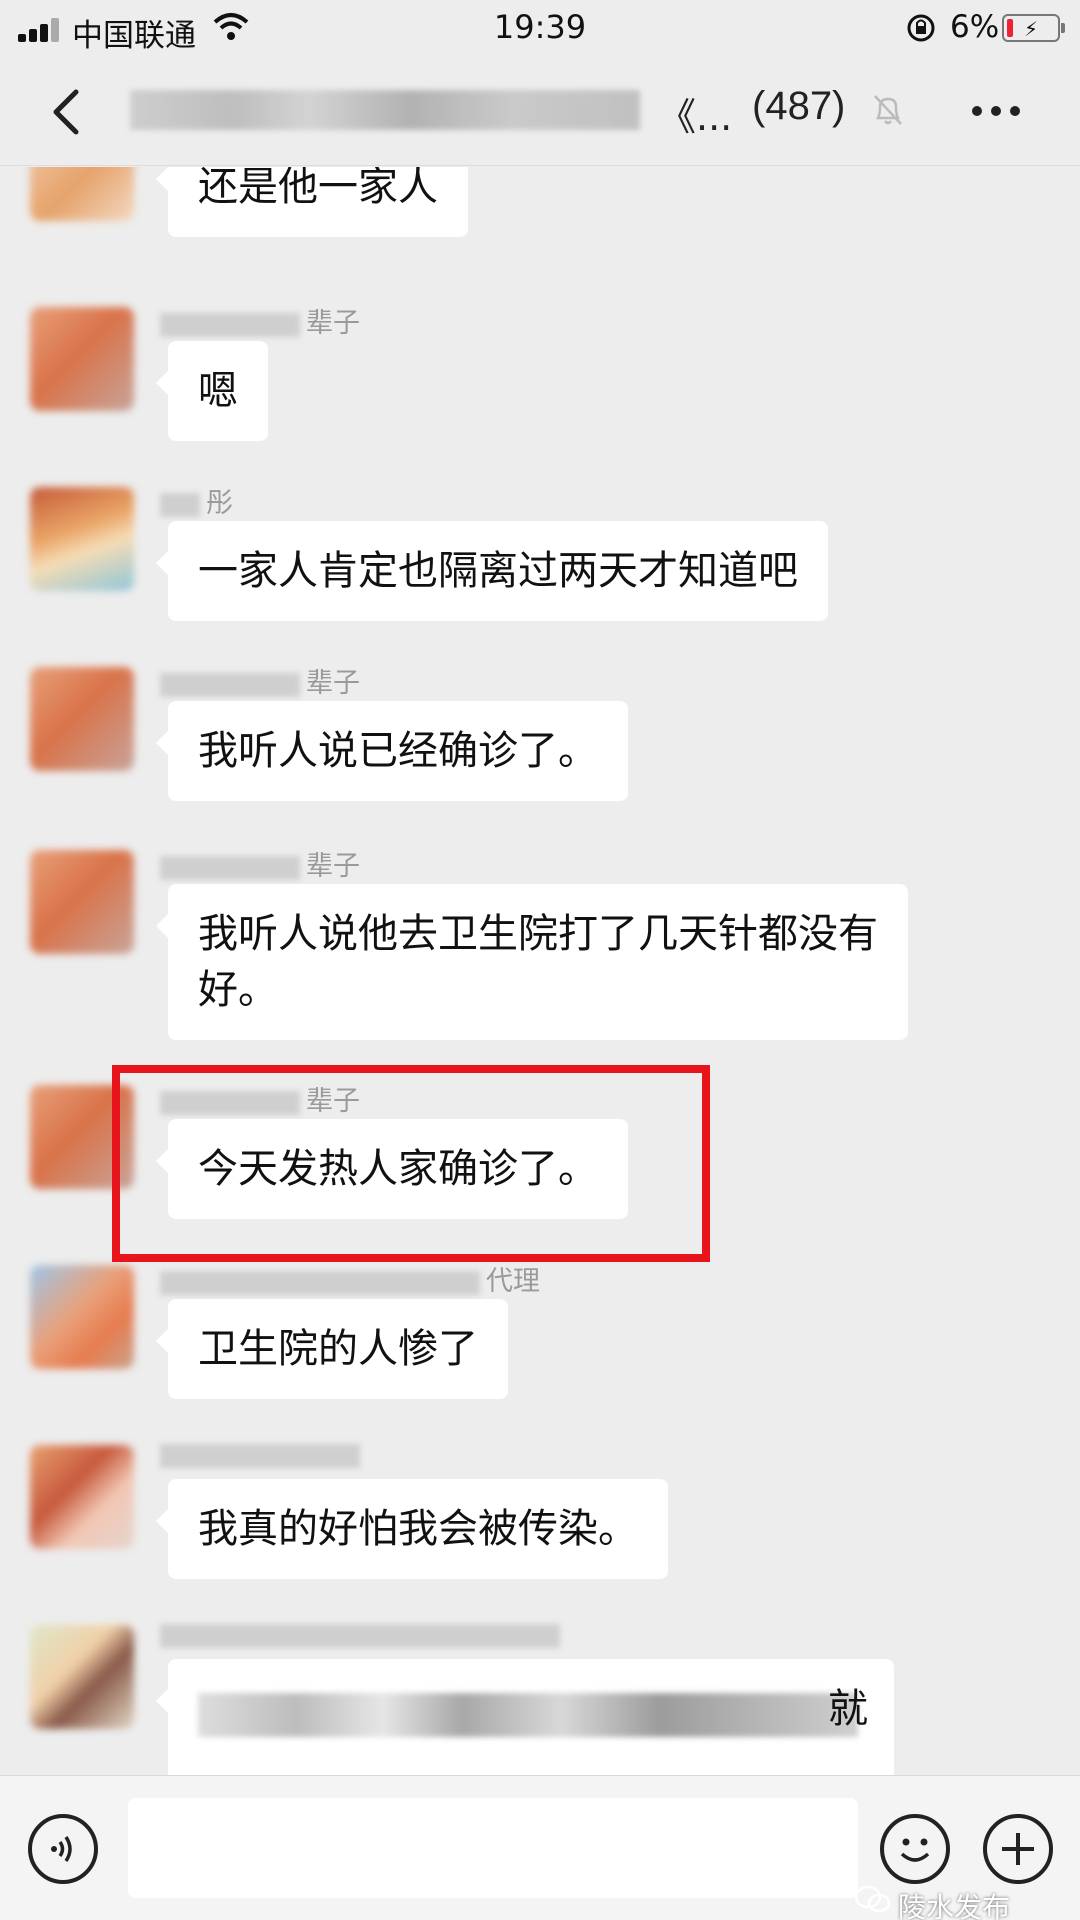 The width and height of the screenshot is (1080, 1920). What do you see at coordinates (888, 110) in the screenshot?
I see `mute-bell-icon` at bounding box center [888, 110].